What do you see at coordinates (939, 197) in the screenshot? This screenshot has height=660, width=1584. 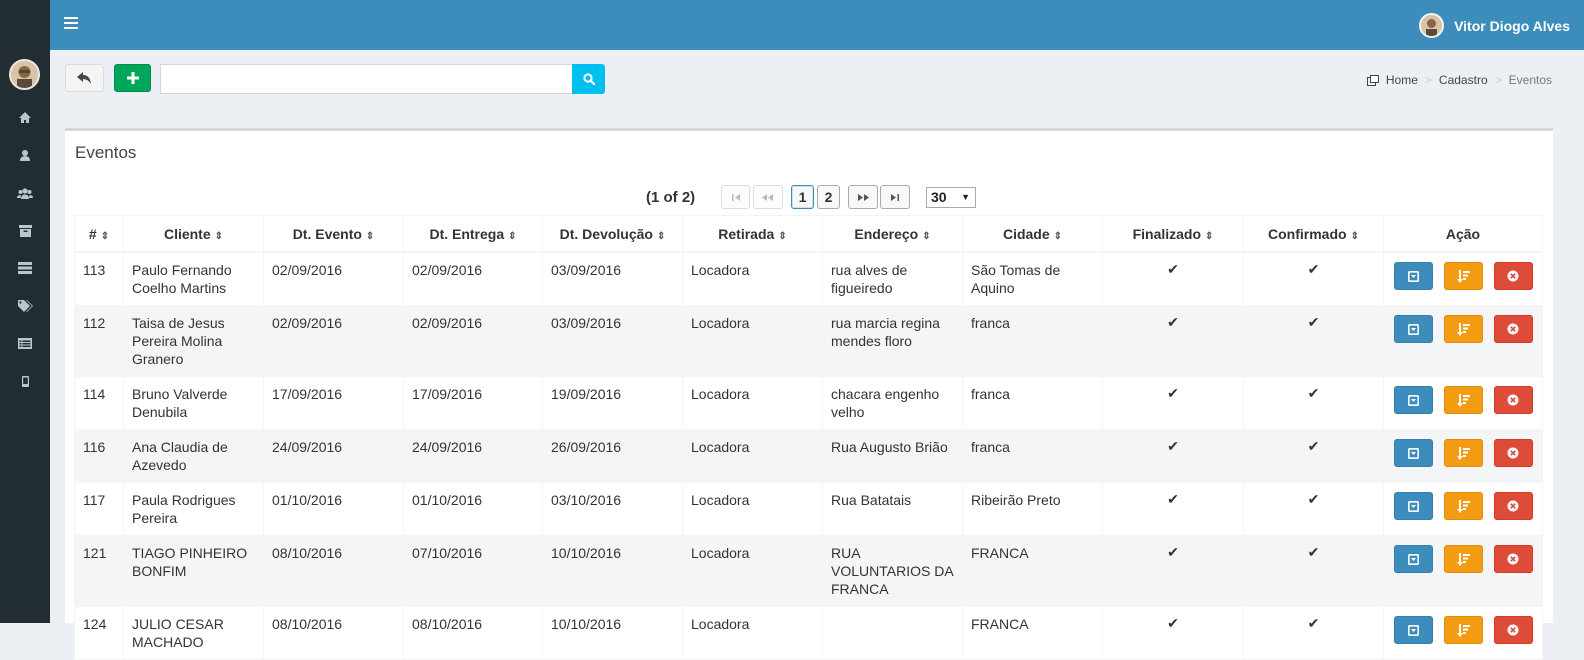 I see `rows-per-page-value: 30` at bounding box center [939, 197].